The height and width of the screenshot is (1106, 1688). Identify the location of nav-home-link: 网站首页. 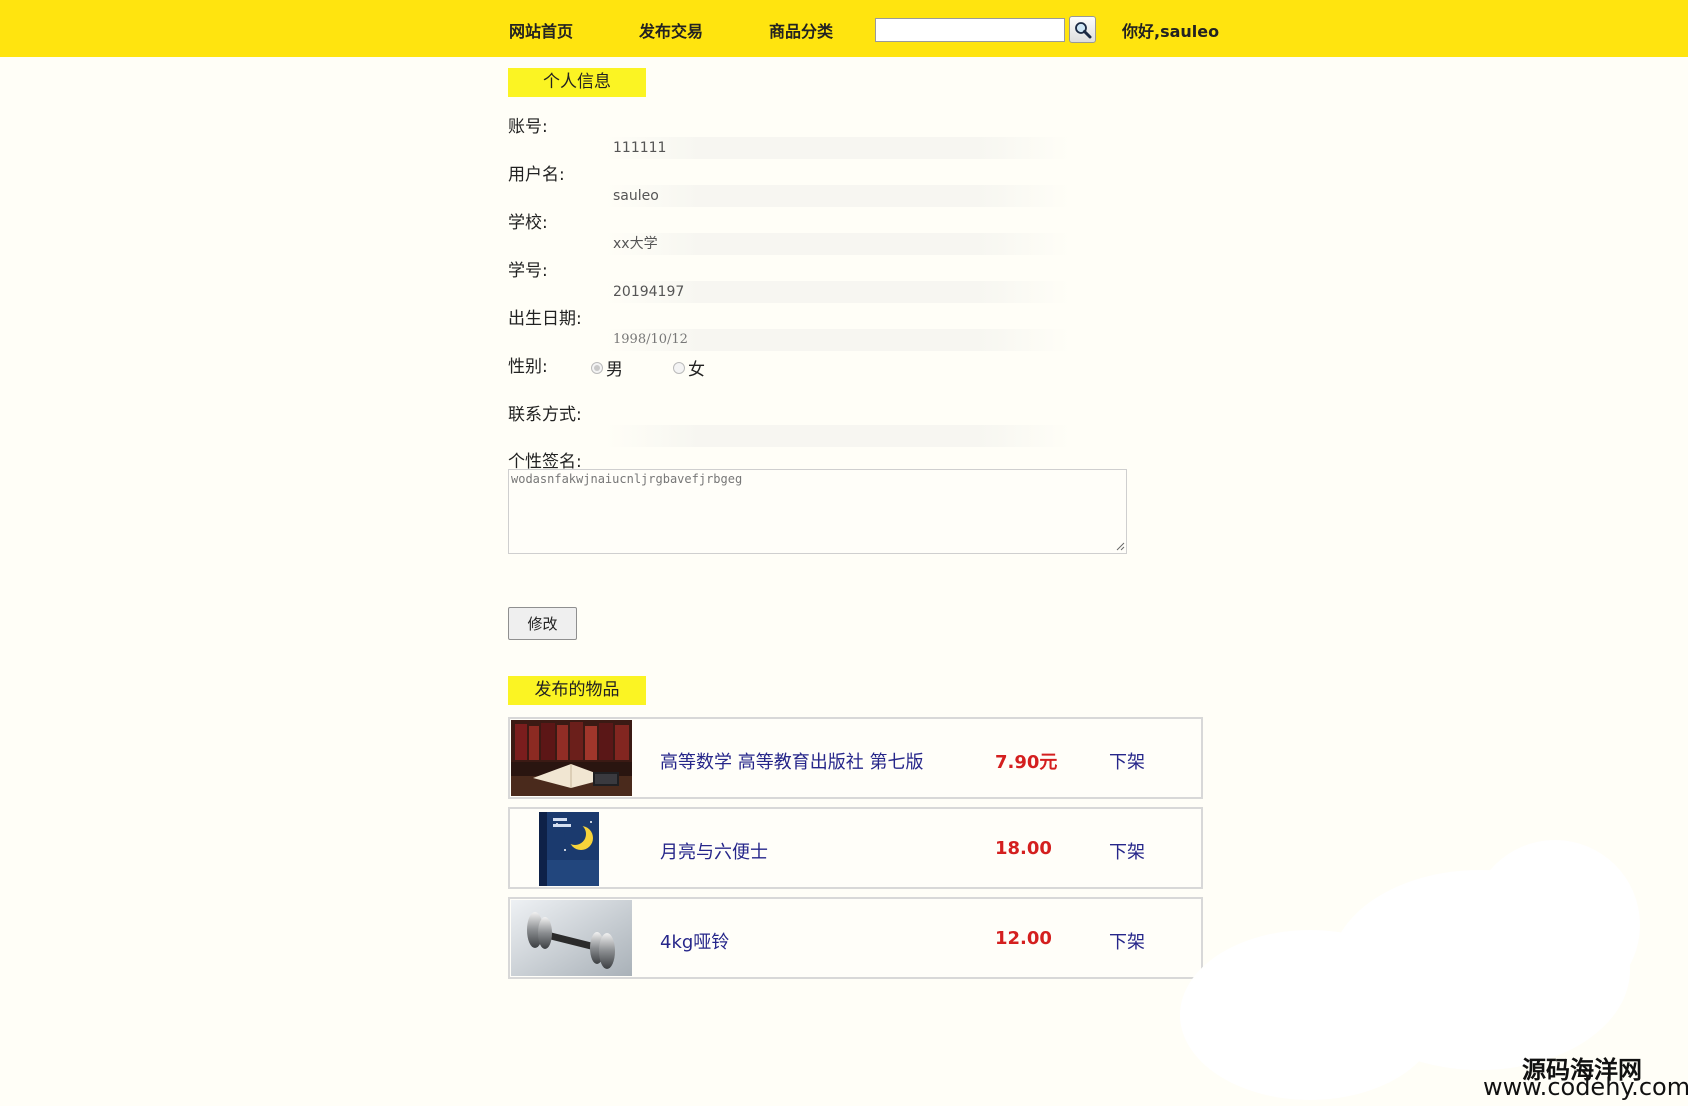
(541, 30).